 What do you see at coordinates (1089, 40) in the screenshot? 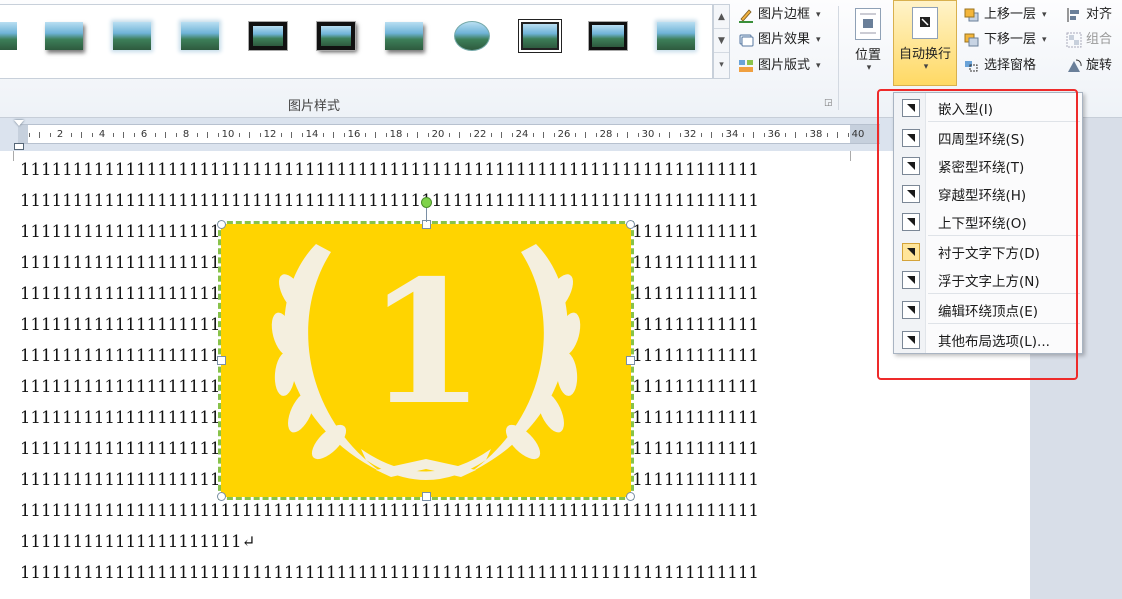
I see `group-button: 组合` at bounding box center [1089, 40].